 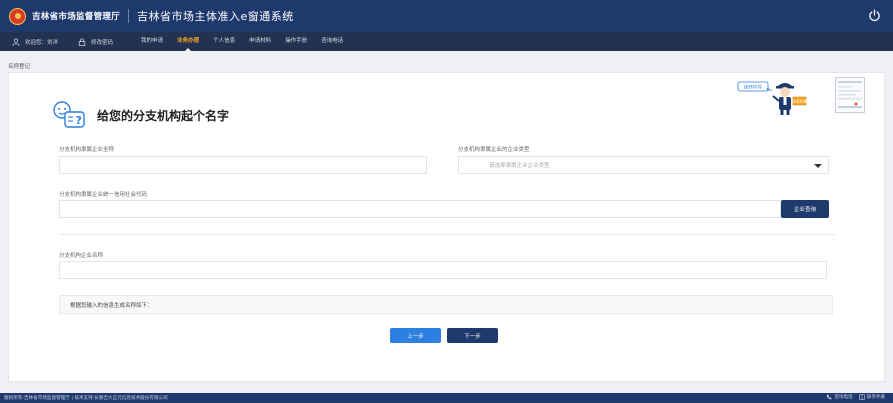 I want to click on credit-code-input, so click(x=420, y=209).